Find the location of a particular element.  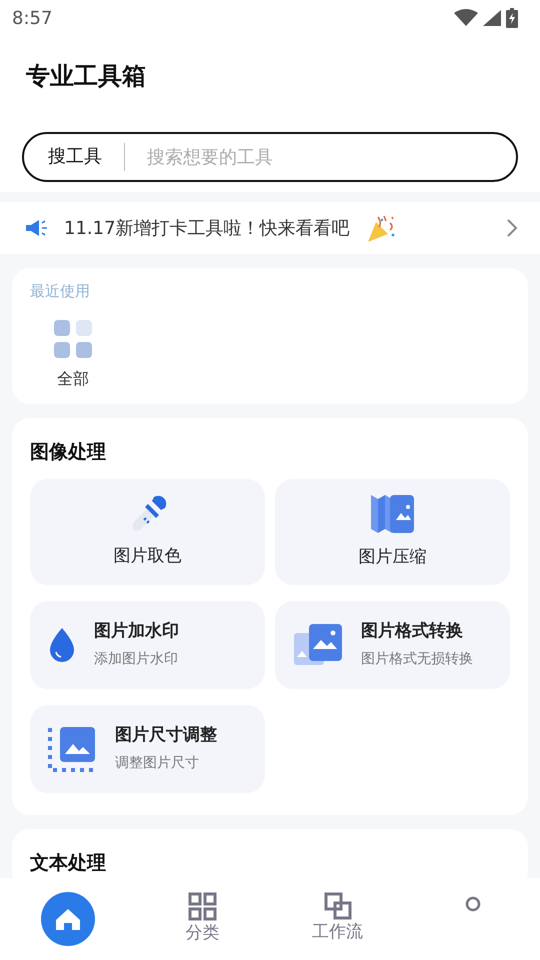

party-popper-icon is located at coordinates (381, 228).